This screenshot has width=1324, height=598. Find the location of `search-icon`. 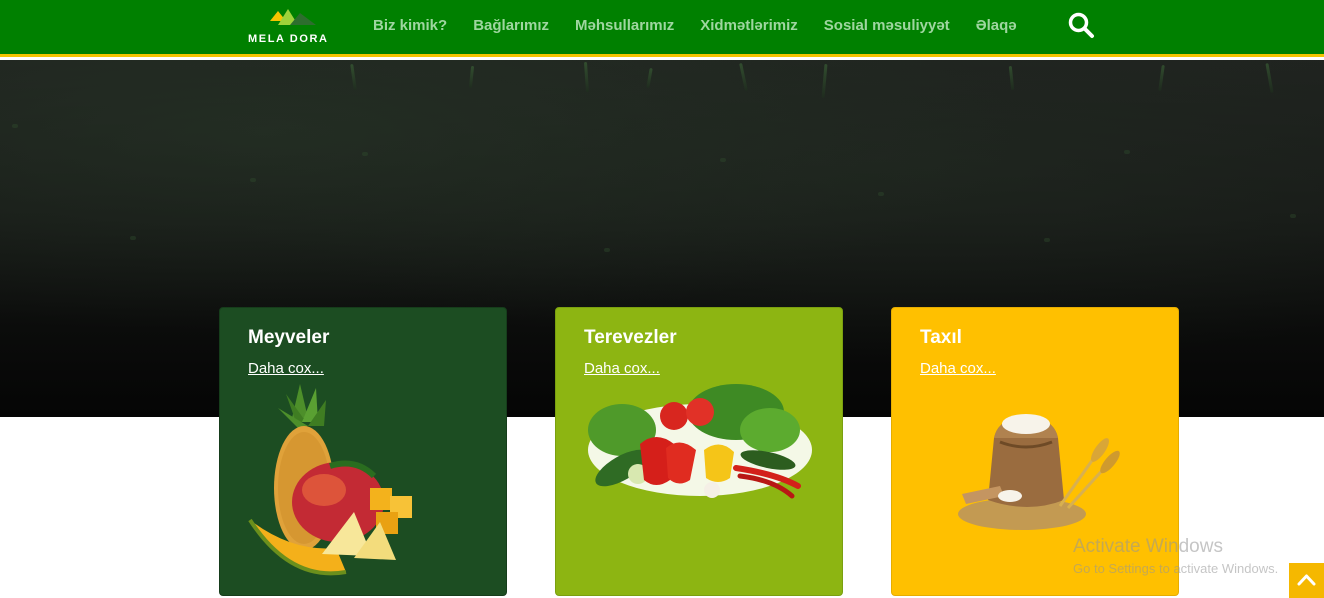

search-icon is located at coordinates (1081, 25).